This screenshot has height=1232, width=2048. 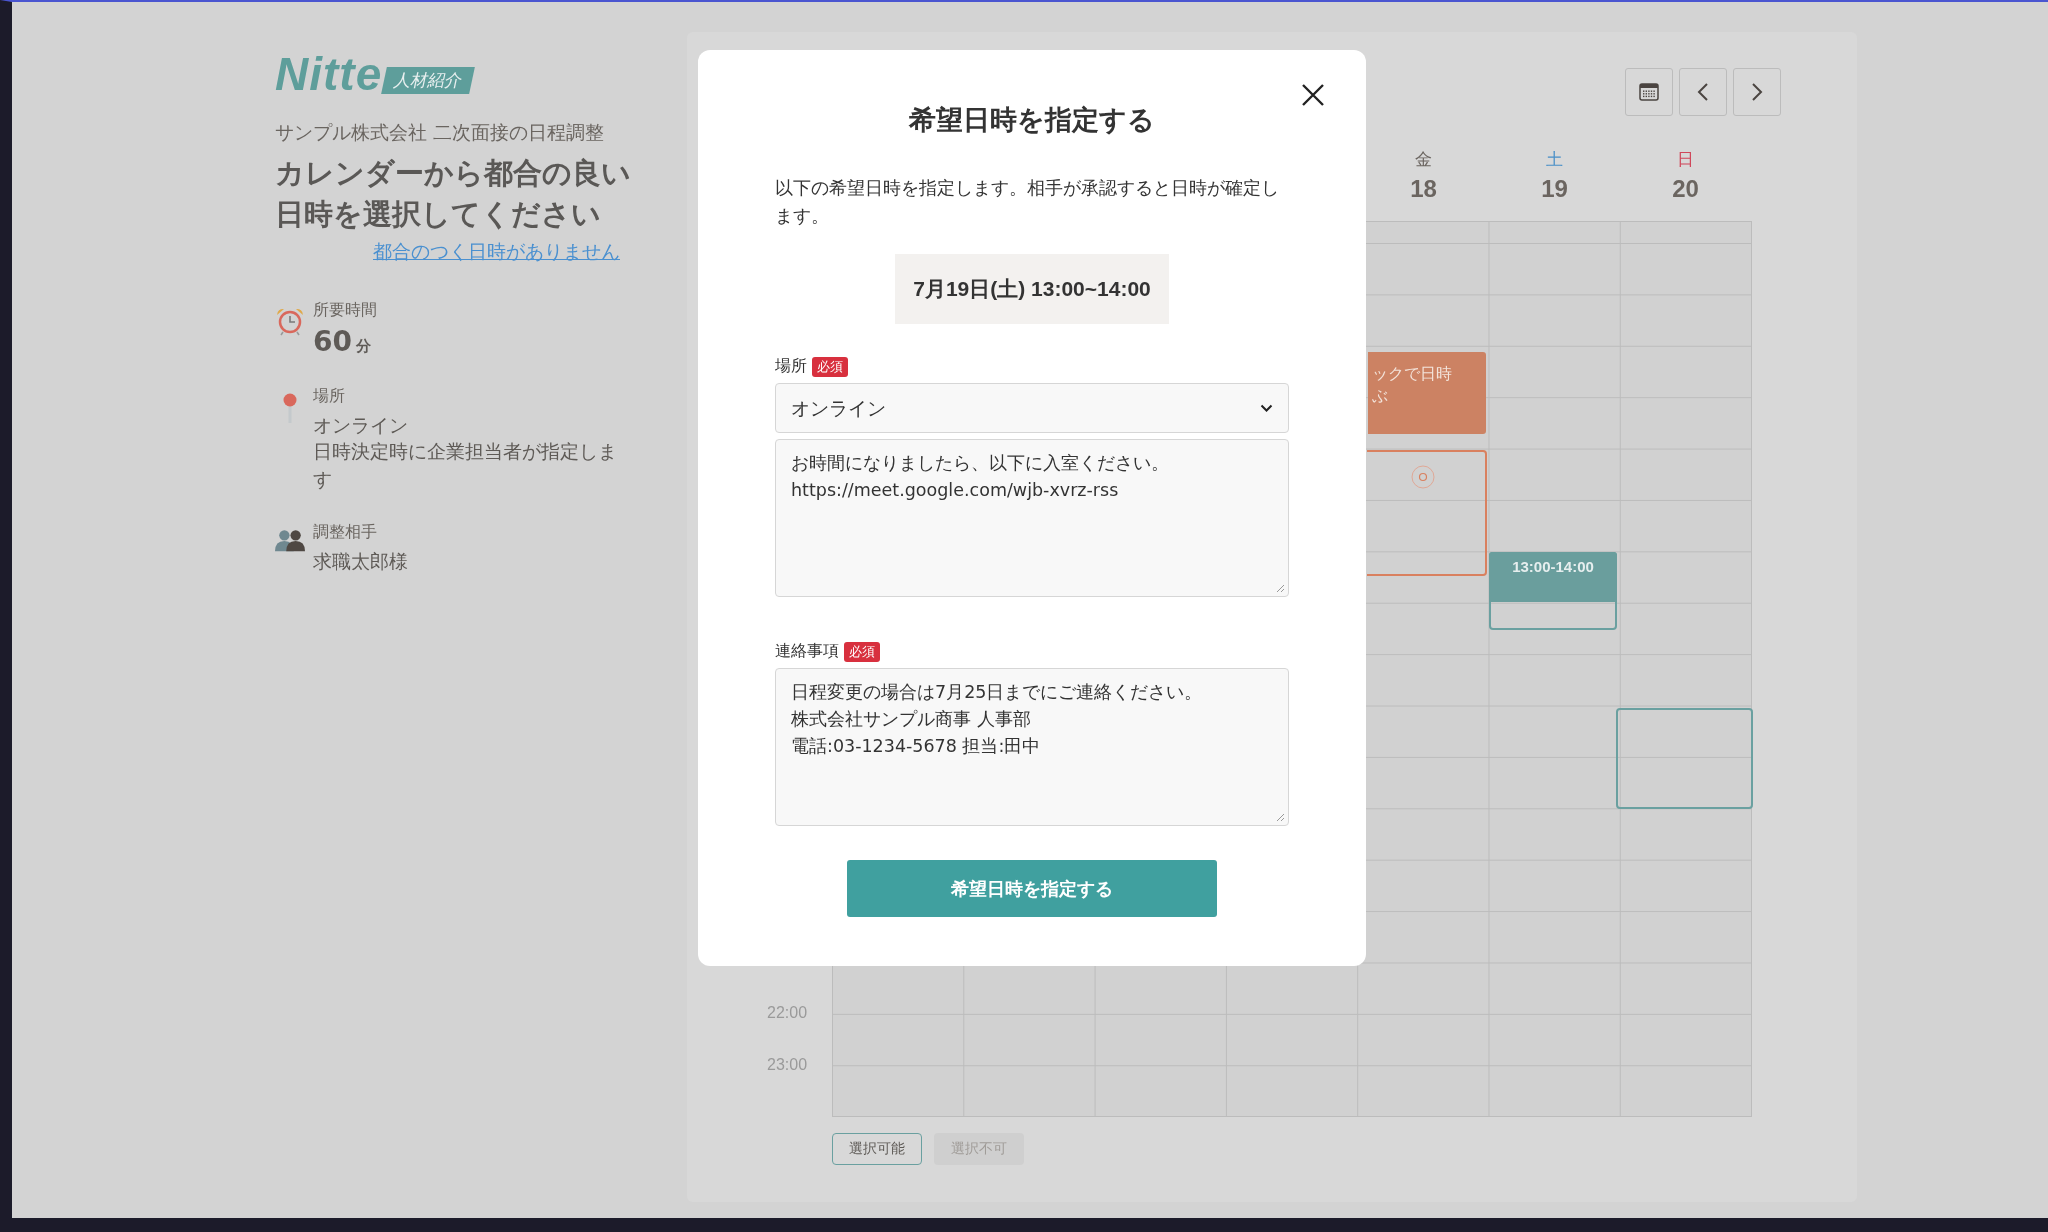 I want to click on date-number: 19, so click(x=1554, y=189).